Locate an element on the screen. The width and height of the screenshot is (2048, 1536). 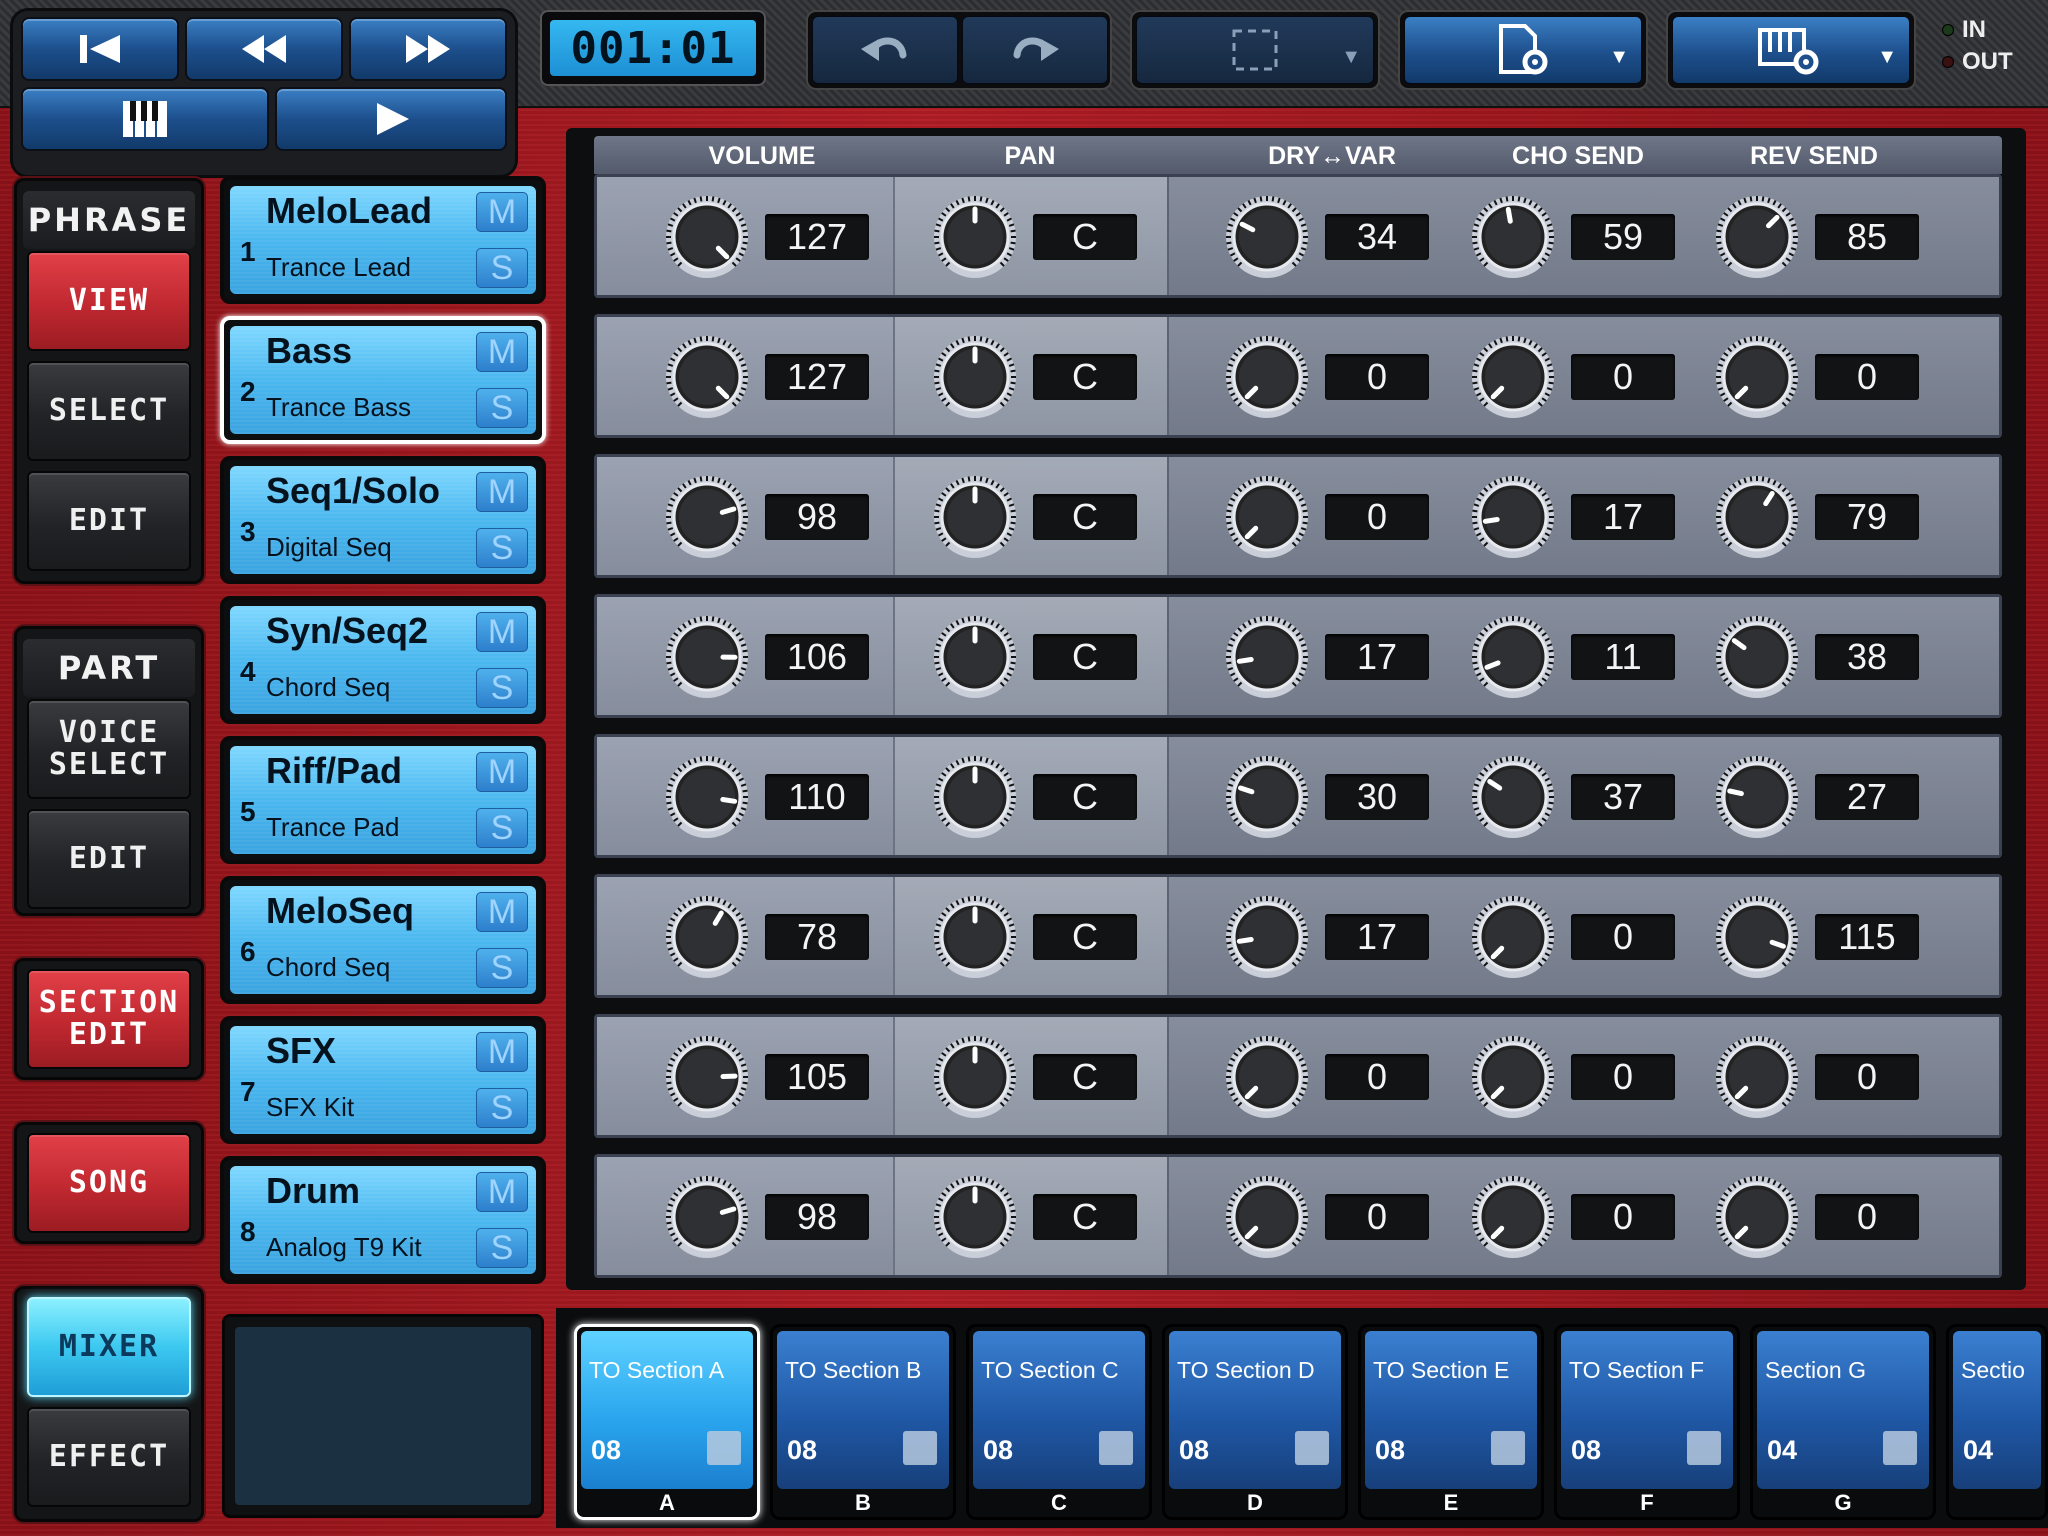
part-slot-7: 7 SFX SFX Kit M S is located at coordinates (383, 1080).